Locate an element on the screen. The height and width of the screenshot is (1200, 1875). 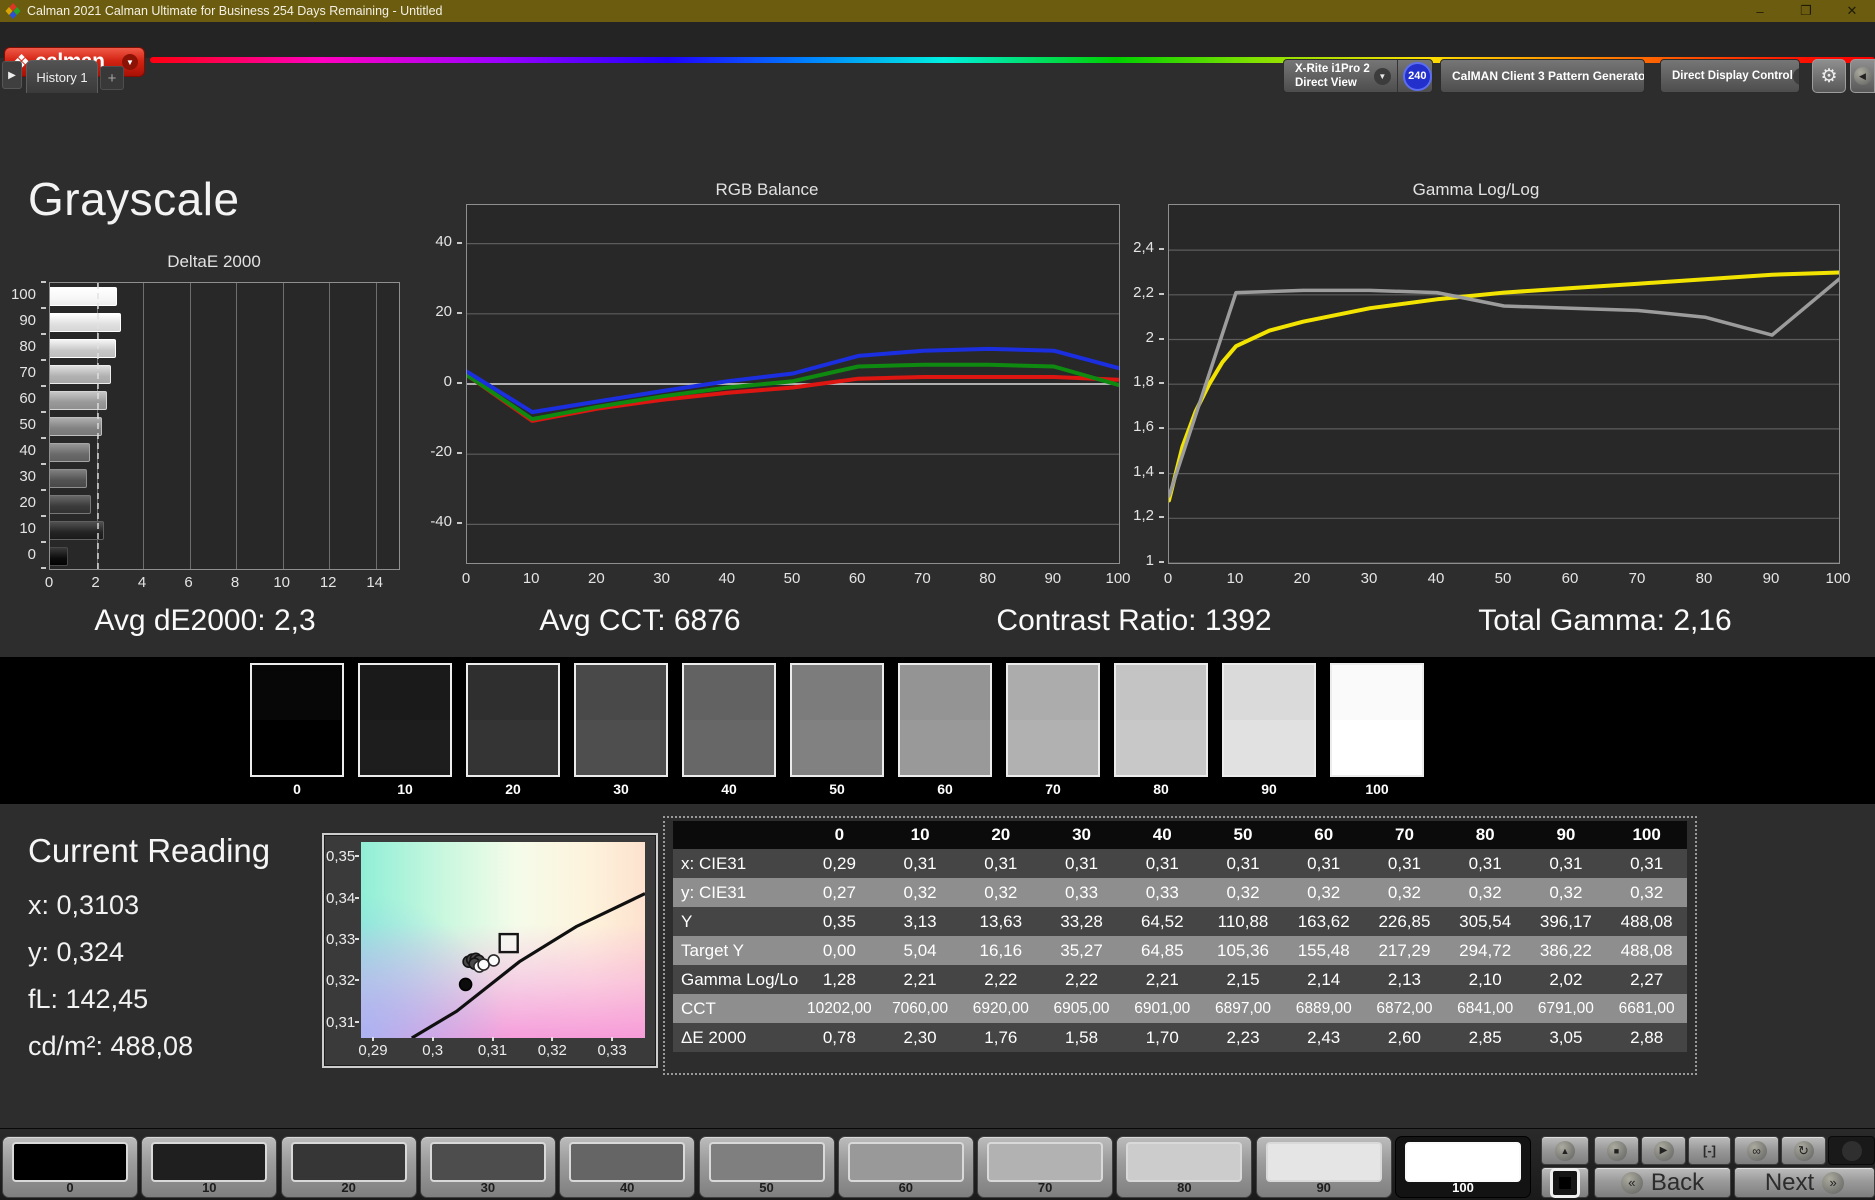
table-cell: 6841,00 is located at coordinates (1485, 1008).